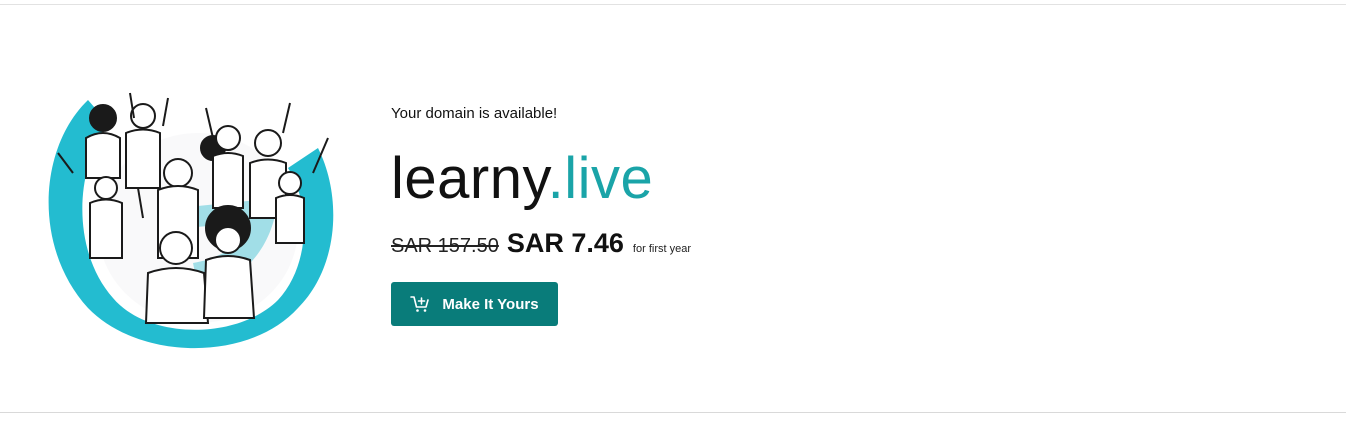  I want to click on people-crowd-illustration, so click(191, 220).